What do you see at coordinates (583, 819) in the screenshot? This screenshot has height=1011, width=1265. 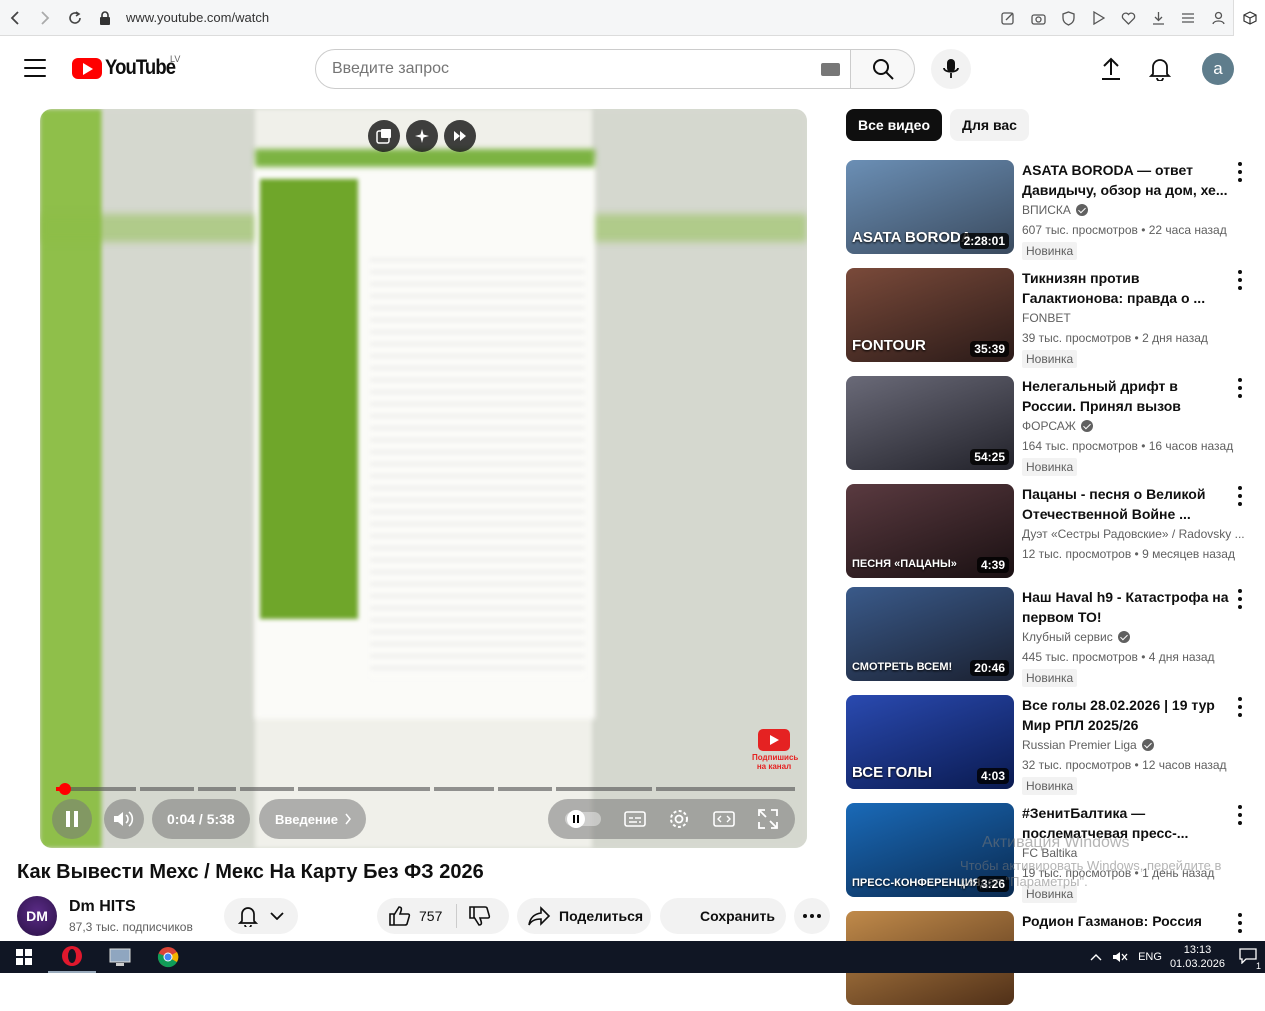 I see `autoplay-toggle` at bounding box center [583, 819].